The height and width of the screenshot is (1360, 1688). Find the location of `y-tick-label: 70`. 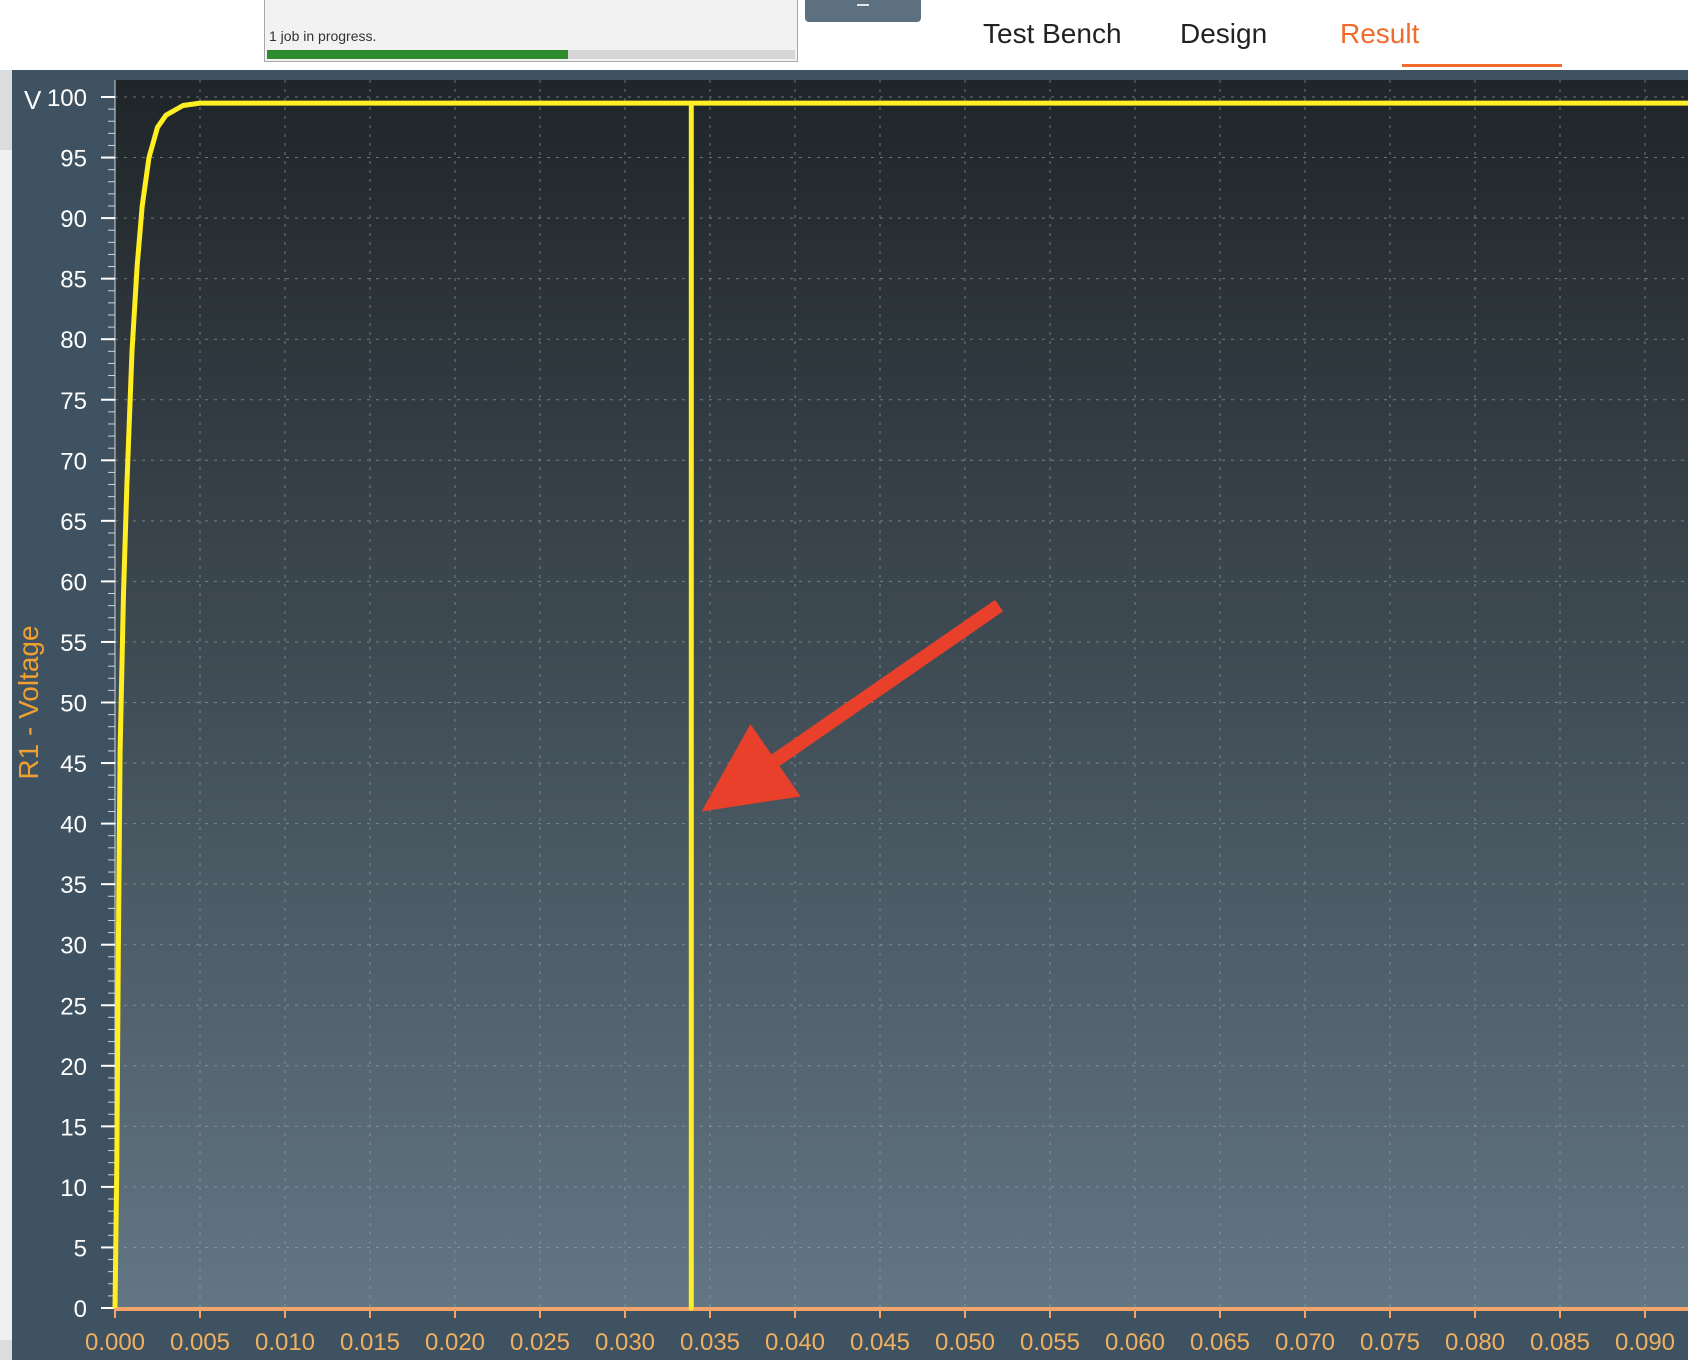

y-tick-label: 70 is located at coordinates (73, 461).